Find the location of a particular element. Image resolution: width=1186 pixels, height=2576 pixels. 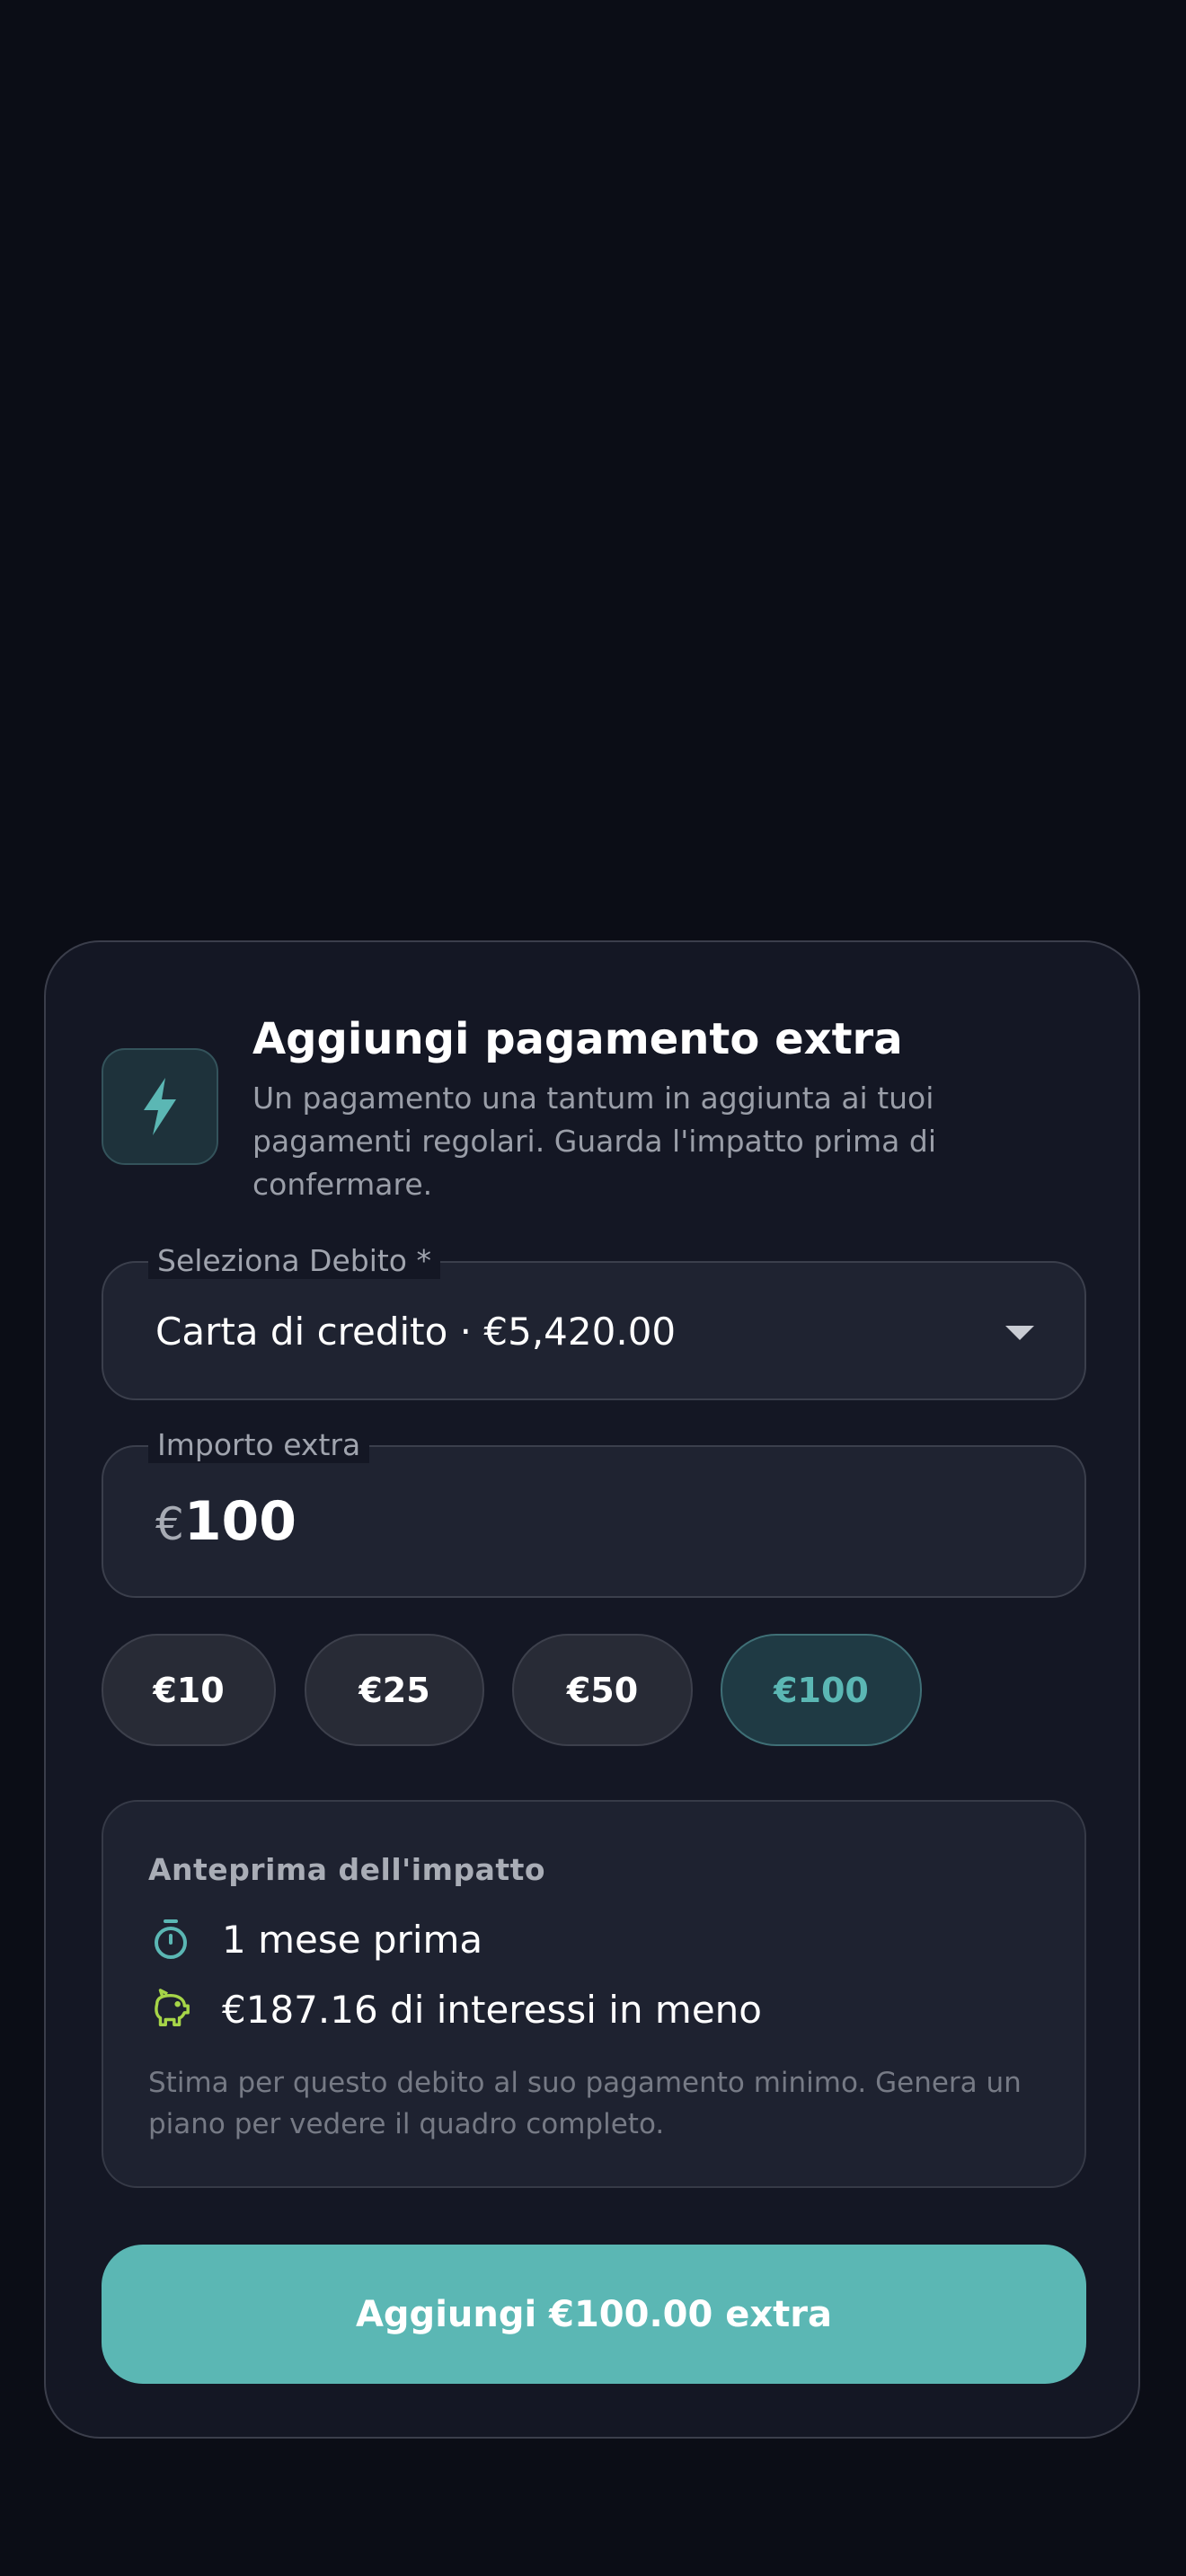

header-icon-tile is located at coordinates (160, 1106).